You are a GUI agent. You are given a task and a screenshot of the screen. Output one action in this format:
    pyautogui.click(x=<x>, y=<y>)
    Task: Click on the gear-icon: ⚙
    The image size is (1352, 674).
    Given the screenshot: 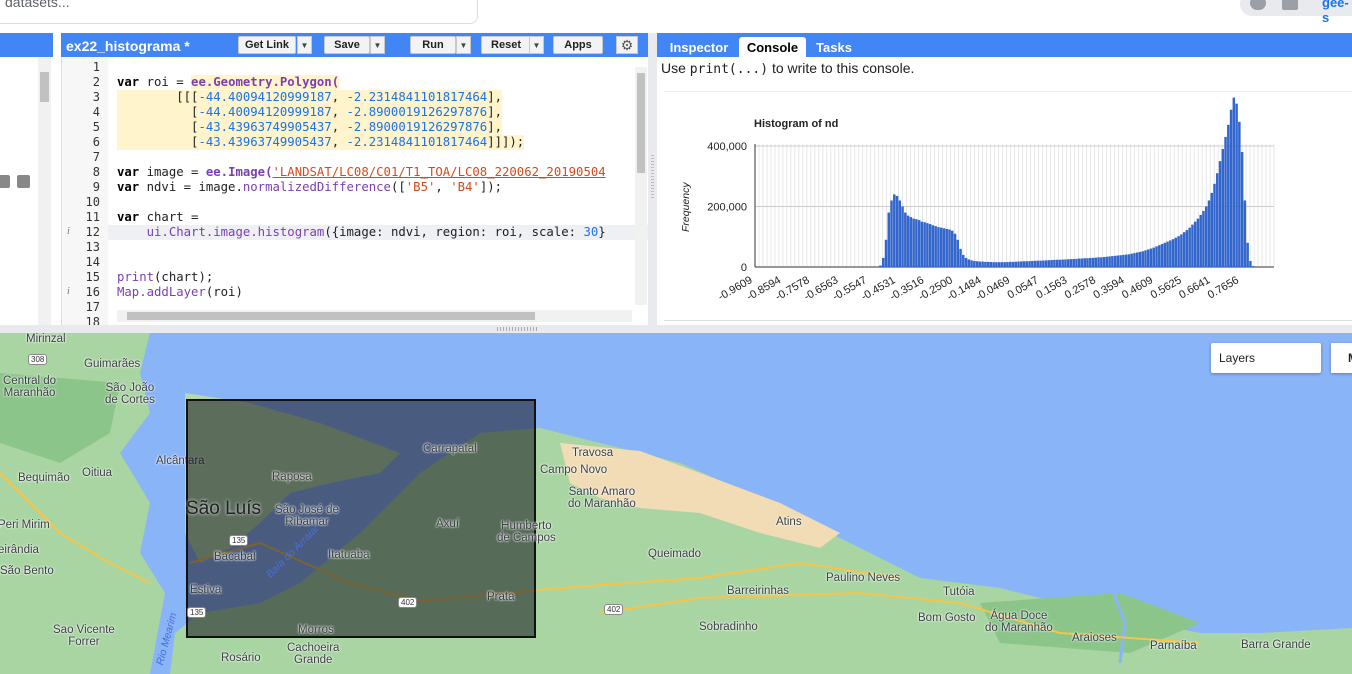 What is the action you would take?
    pyautogui.click(x=627, y=45)
    